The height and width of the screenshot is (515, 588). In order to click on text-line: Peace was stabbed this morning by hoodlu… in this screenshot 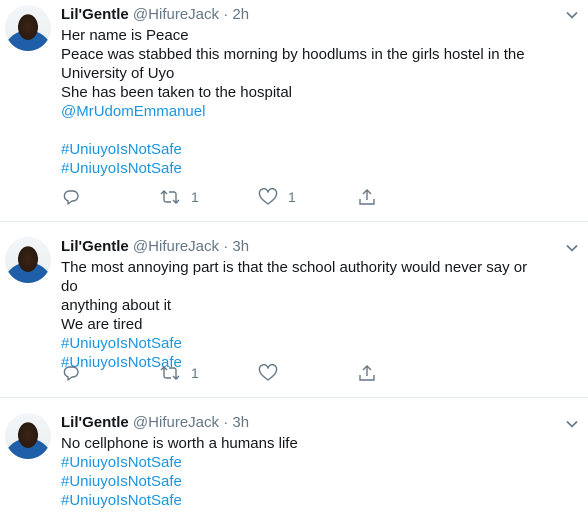, I will do `click(293, 54)`.